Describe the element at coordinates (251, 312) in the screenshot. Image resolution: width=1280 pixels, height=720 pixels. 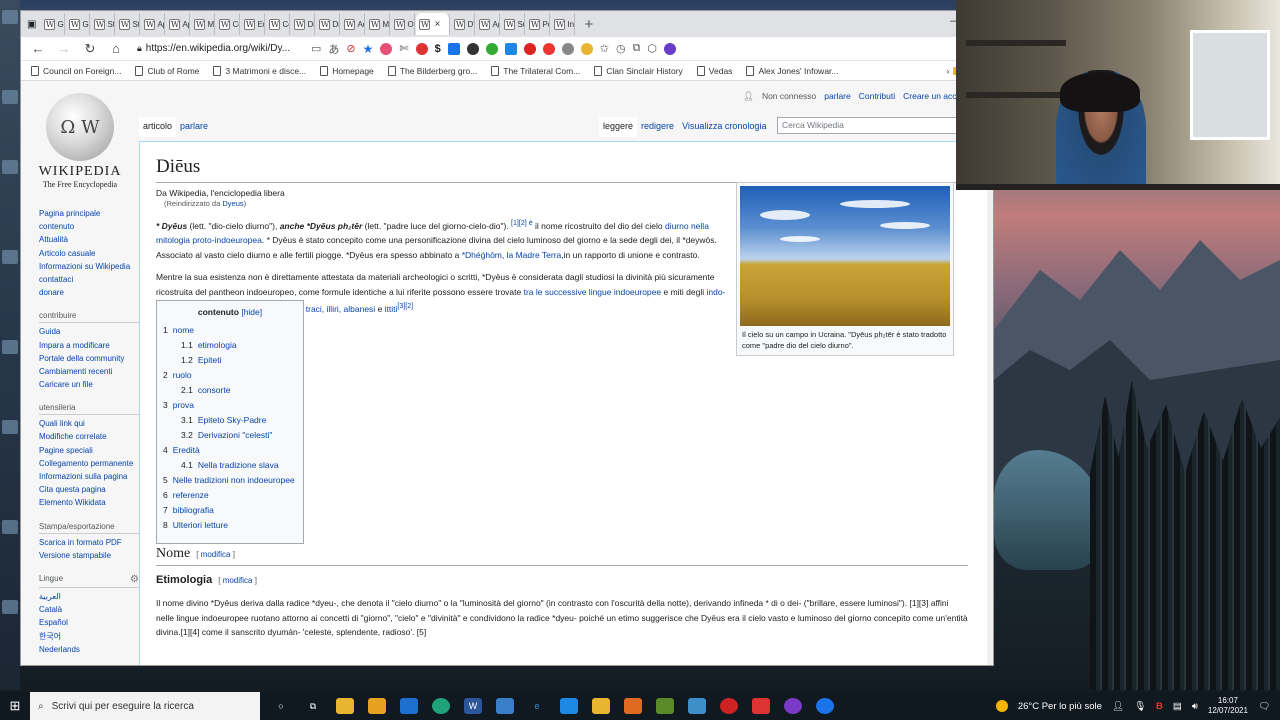
I see `toc-hide-toggle: [hide]` at that location.